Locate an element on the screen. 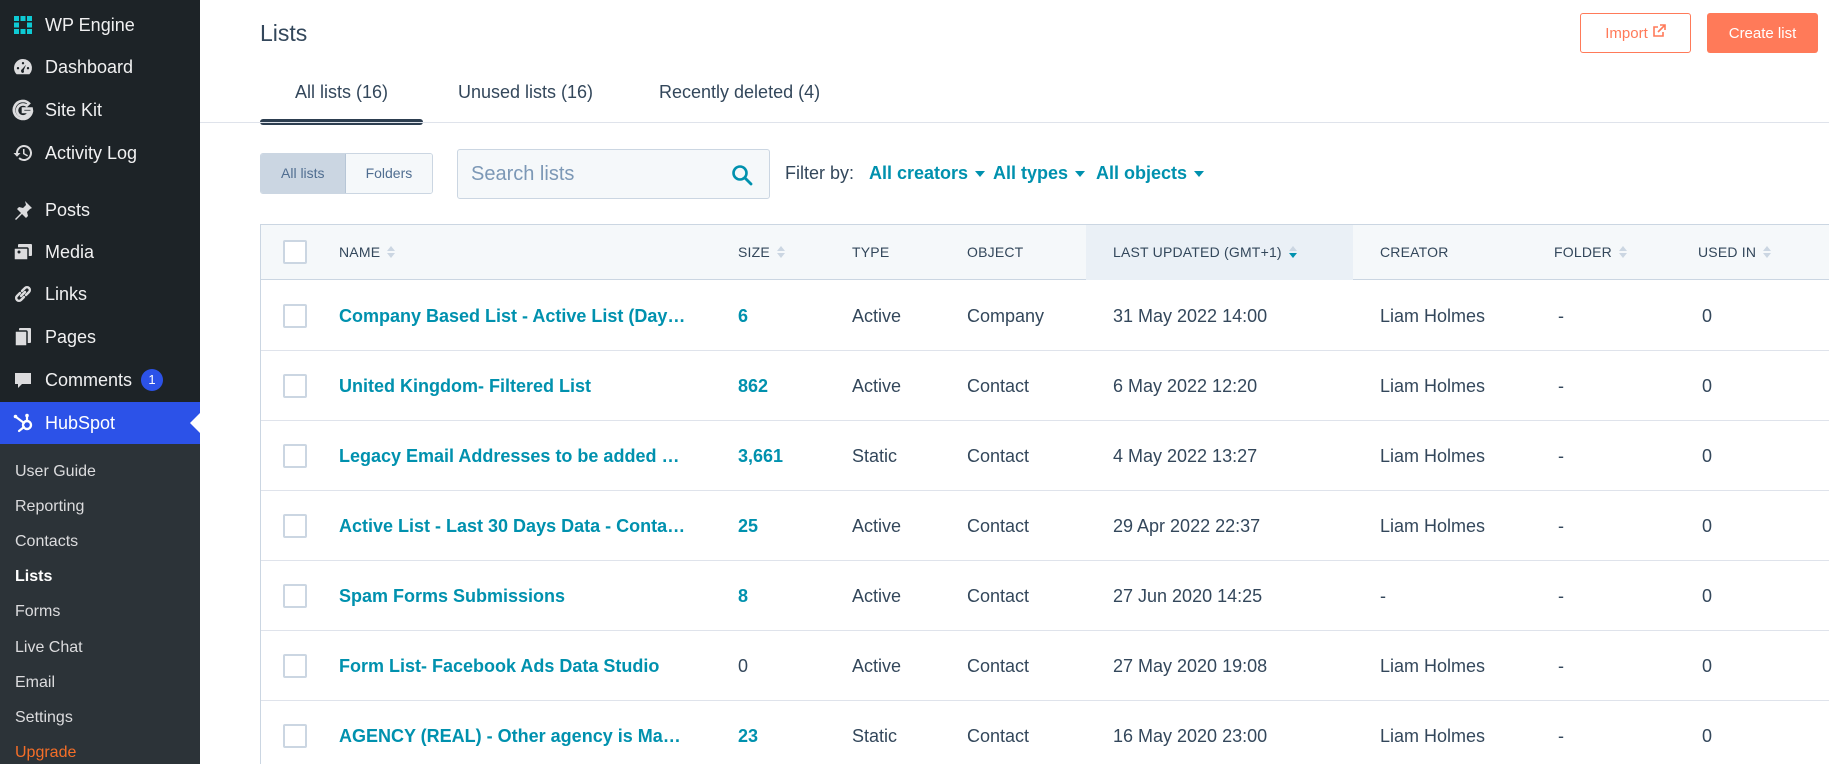 Image resolution: width=1829 pixels, height=764 pixels. sidebar-item-links: Links is located at coordinates (100, 294).